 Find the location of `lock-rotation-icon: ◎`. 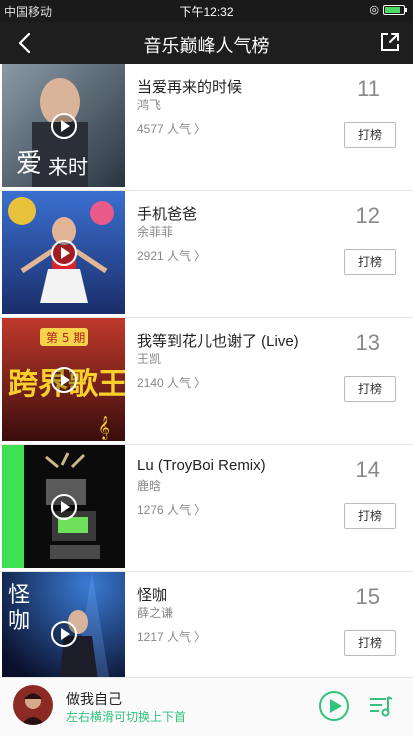

lock-rotation-icon: ◎ is located at coordinates (374, 10).